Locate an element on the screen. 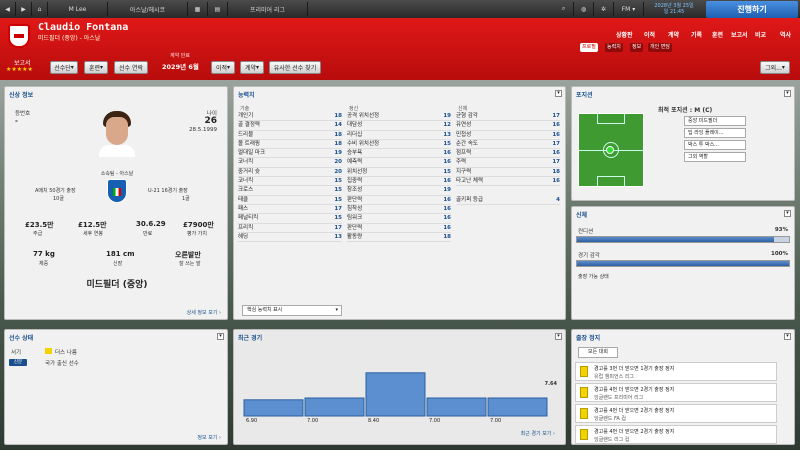  recent-more-link: 최근 경기 보기 › is located at coordinates (538, 433).